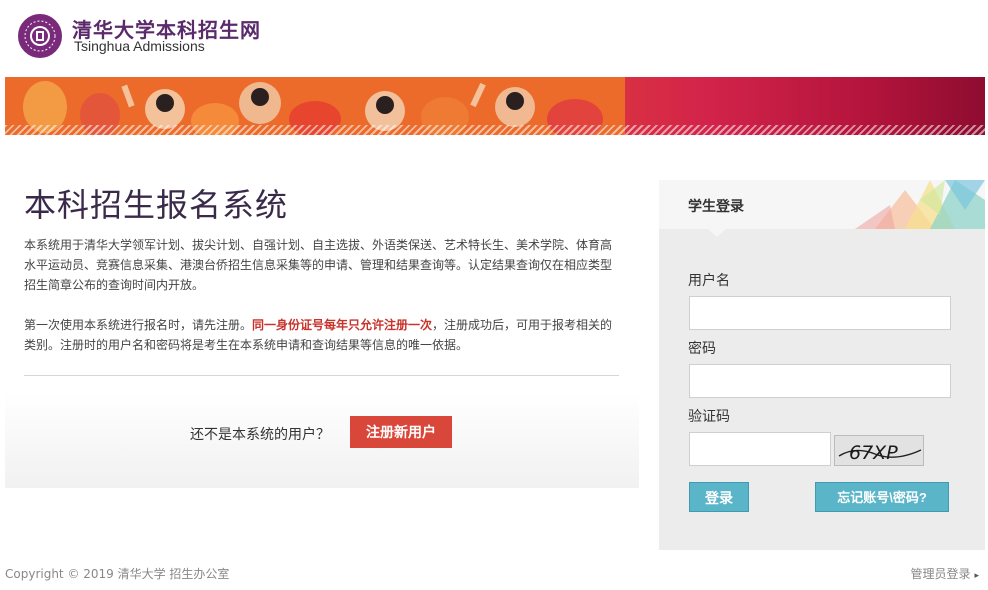 This screenshot has height=590, width=988. Describe the element at coordinates (882, 497) in the screenshot. I see `forgot-password-button: 忘记账号\密码?` at that location.